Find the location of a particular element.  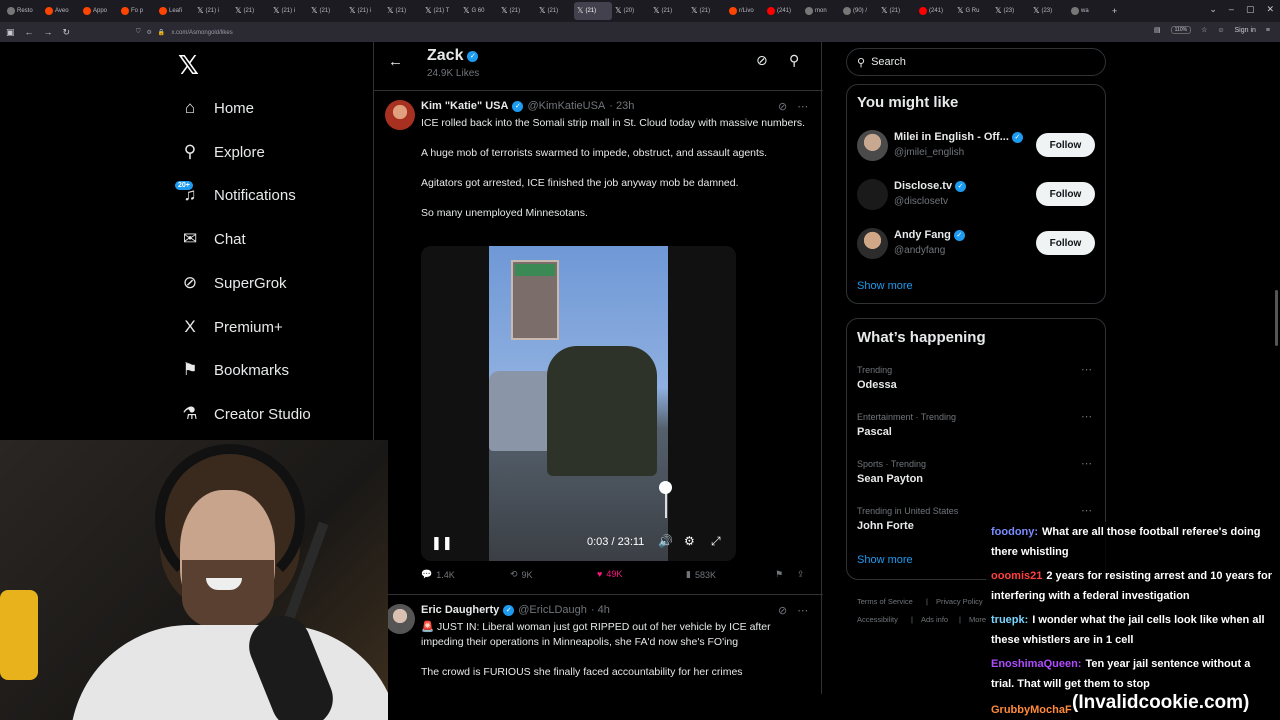

nav-item-explore: ⚲ Explore is located at coordinates (222, 152).